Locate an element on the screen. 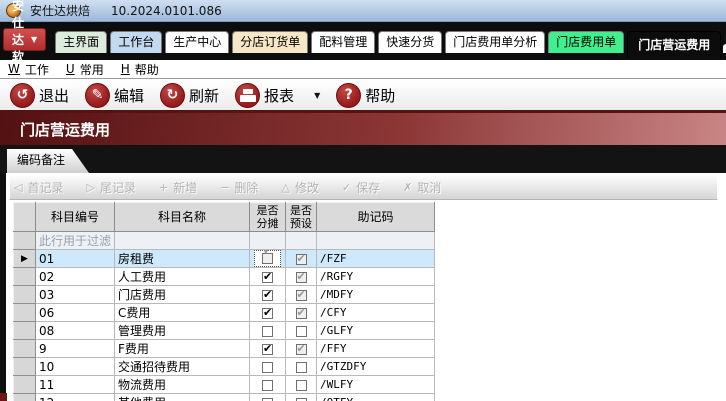  column-header-5: 助记码 is located at coordinates (376, 217).